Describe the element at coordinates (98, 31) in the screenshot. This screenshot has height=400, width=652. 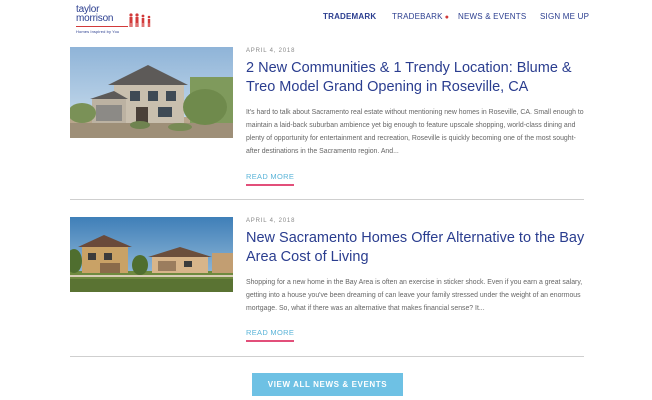
I see `logo-tagline: Homes Inspired by You` at that location.